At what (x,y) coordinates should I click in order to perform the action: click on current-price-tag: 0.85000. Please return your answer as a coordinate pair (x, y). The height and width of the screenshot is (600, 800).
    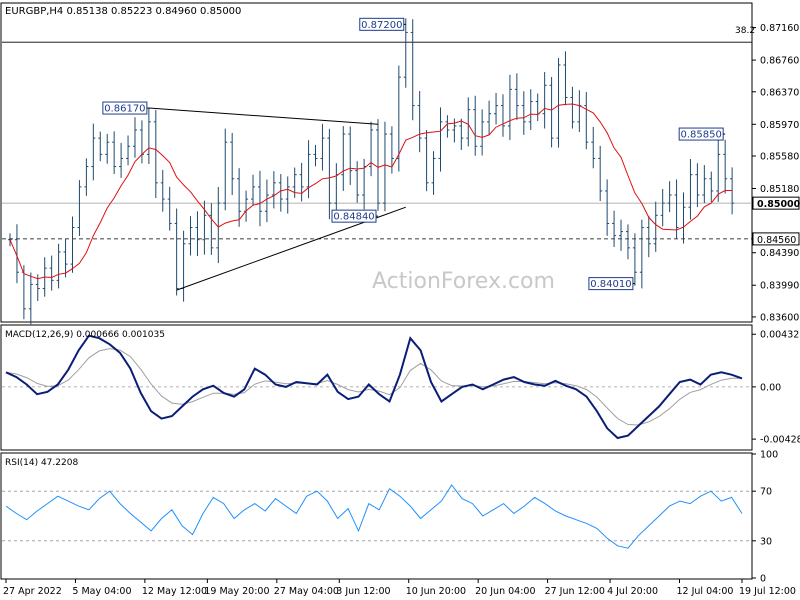
    Looking at the image, I should click on (776, 203).